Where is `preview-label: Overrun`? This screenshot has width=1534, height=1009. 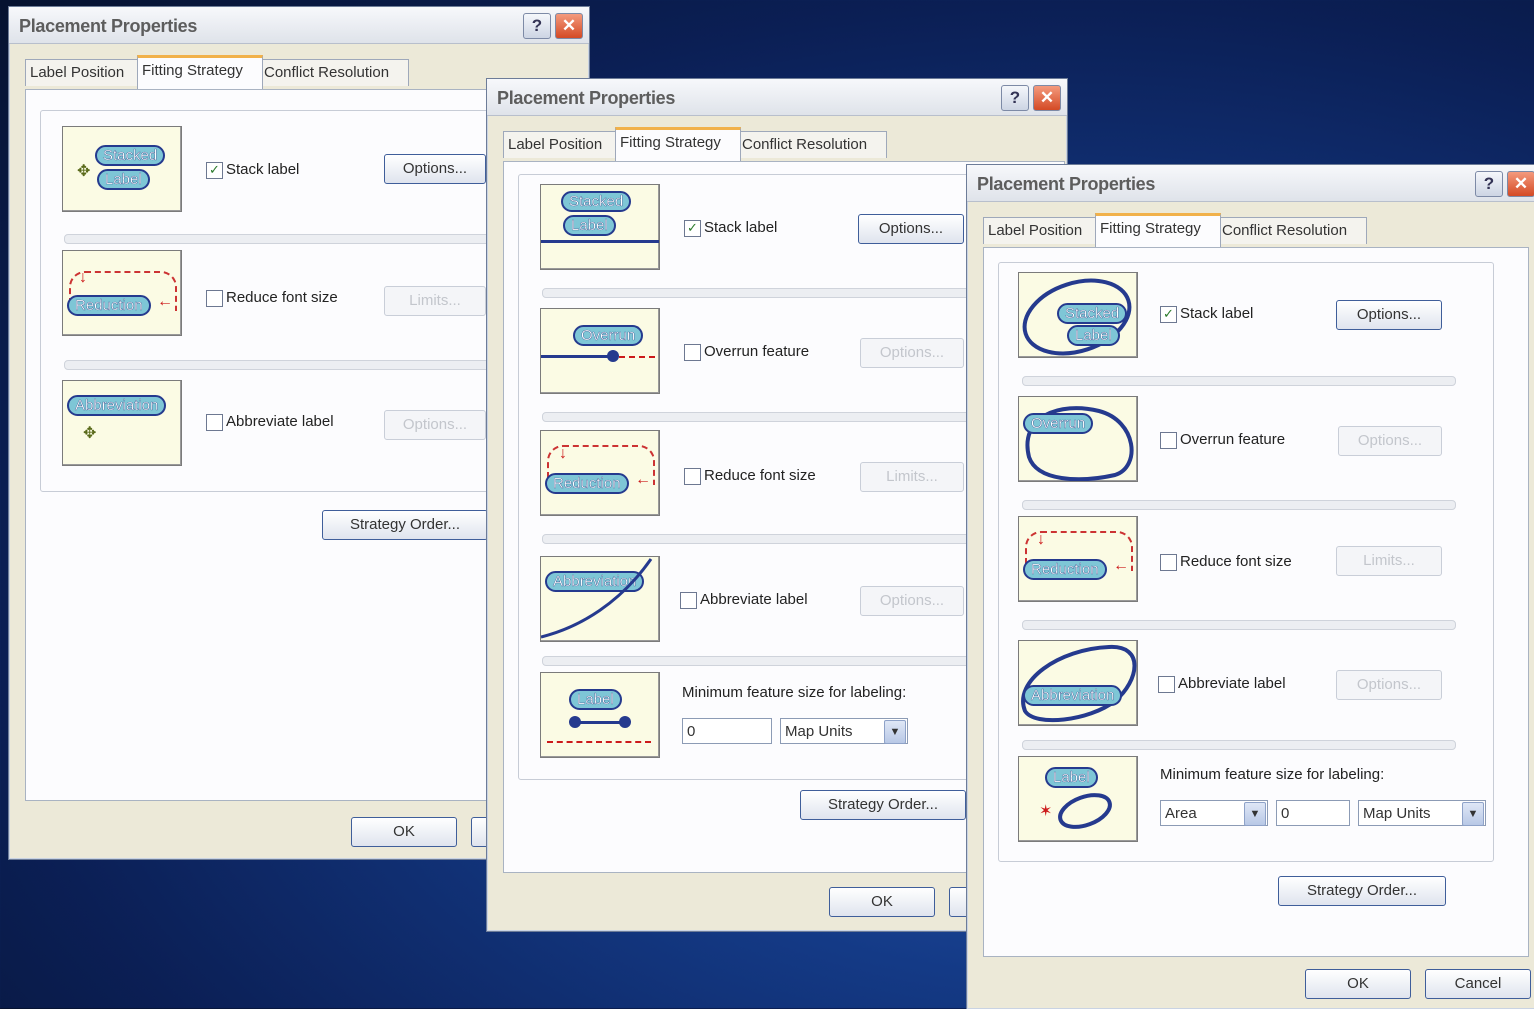 preview-label: Overrun is located at coordinates (608, 335).